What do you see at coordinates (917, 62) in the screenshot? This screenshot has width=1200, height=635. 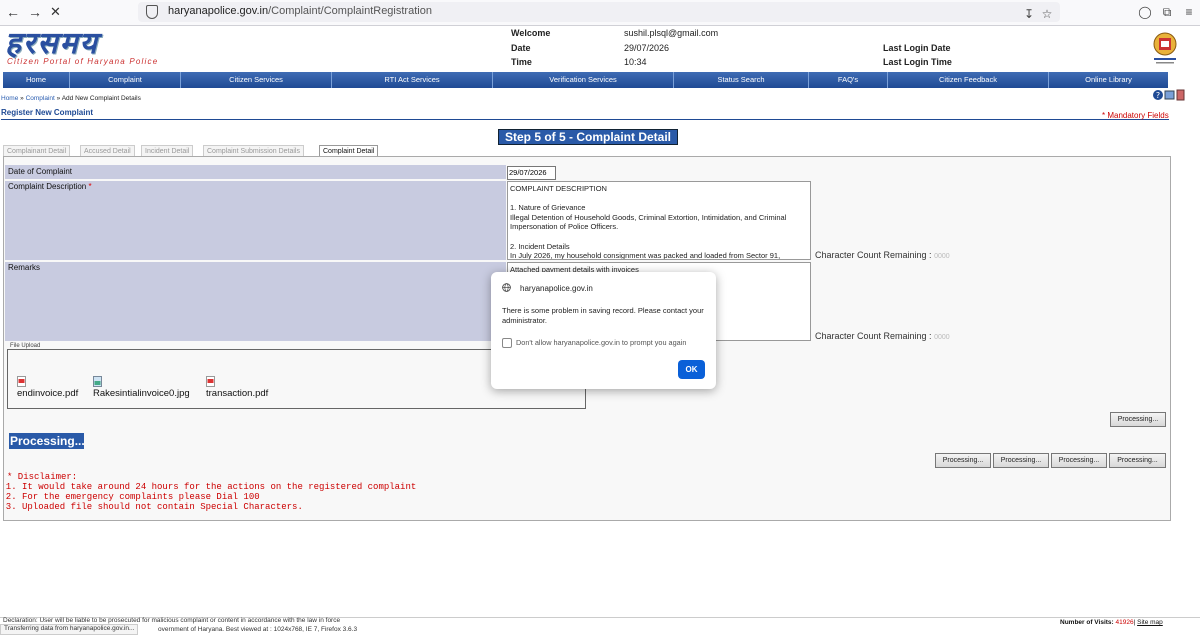 I see `last-login-time-label: Last Login Time` at bounding box center [917, 62].